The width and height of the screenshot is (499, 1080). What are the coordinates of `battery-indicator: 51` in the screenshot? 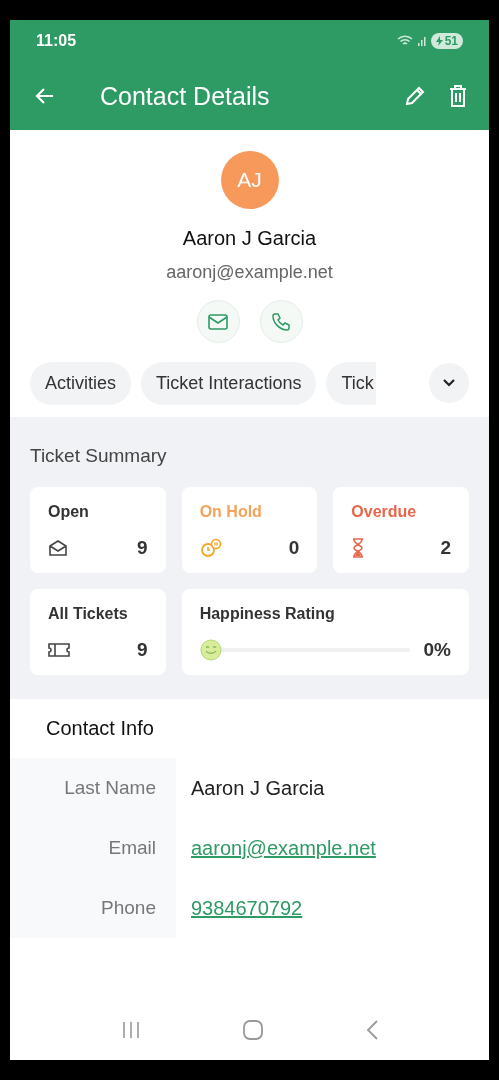 It's located at (446, 41).